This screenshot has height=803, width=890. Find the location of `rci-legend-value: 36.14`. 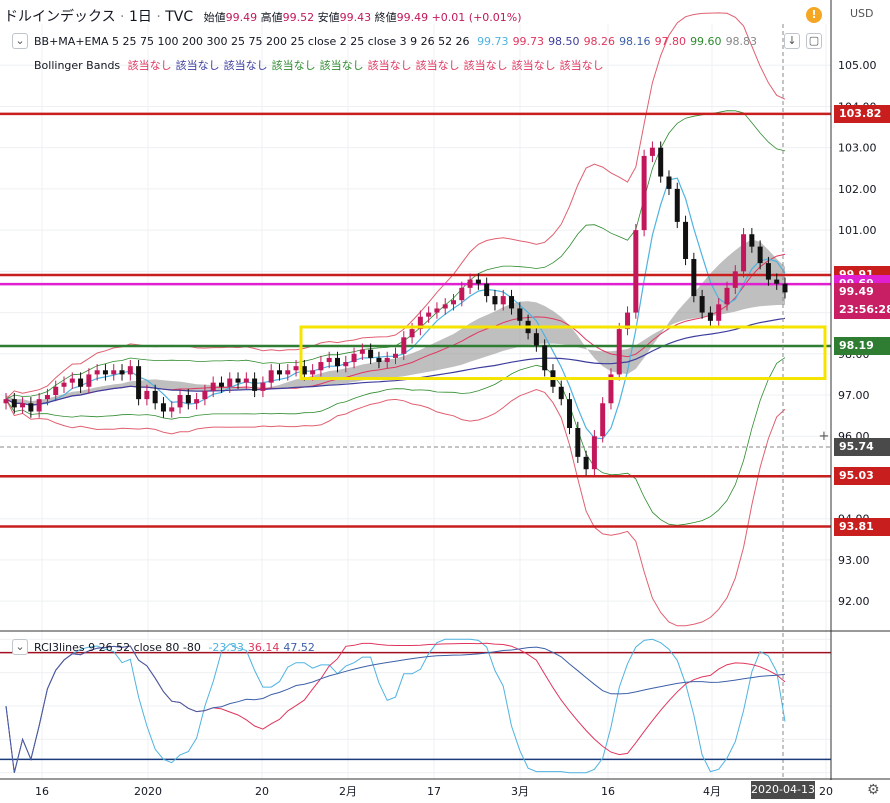

rci-legend-value: 36.14 is located at coordinates (263, 647).